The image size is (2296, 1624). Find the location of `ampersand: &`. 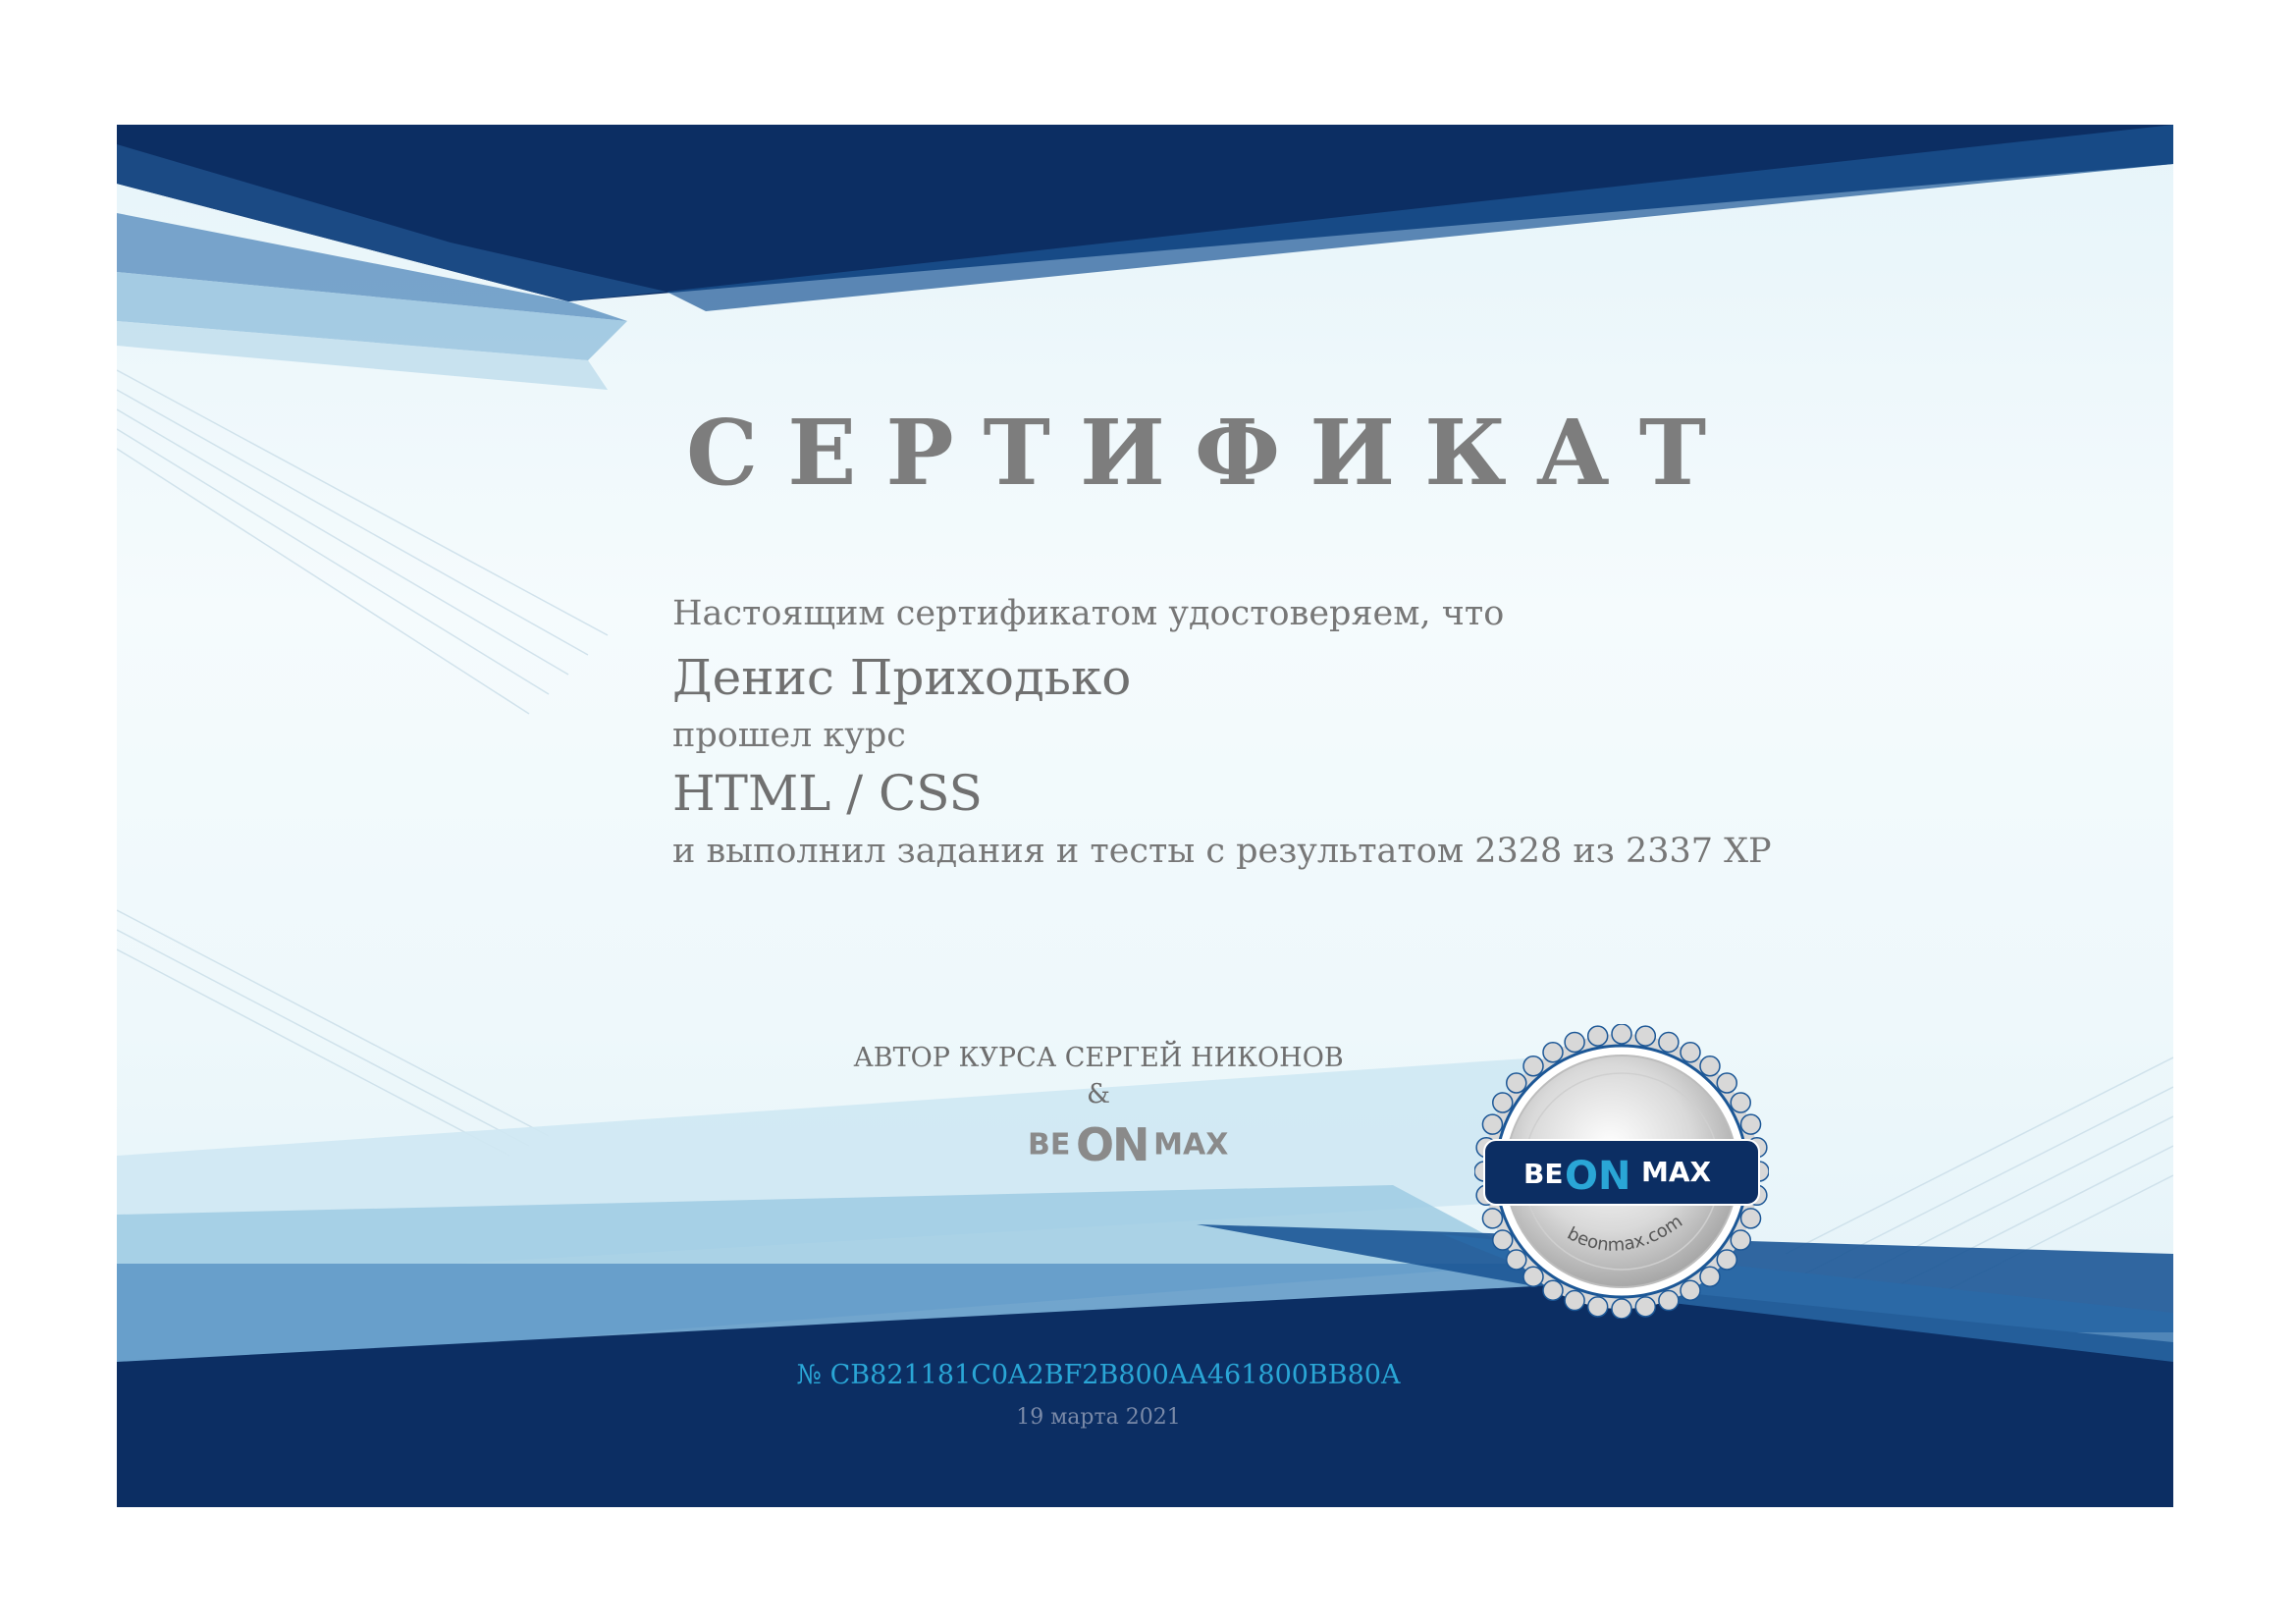

ampersand: & is located at coordinates (1098, 1094).